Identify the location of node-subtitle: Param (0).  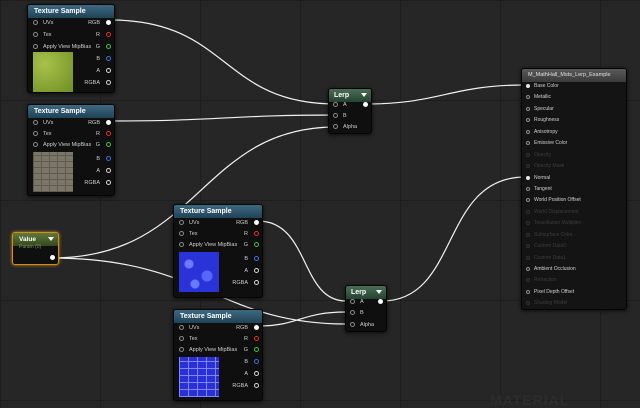
(30, 247).